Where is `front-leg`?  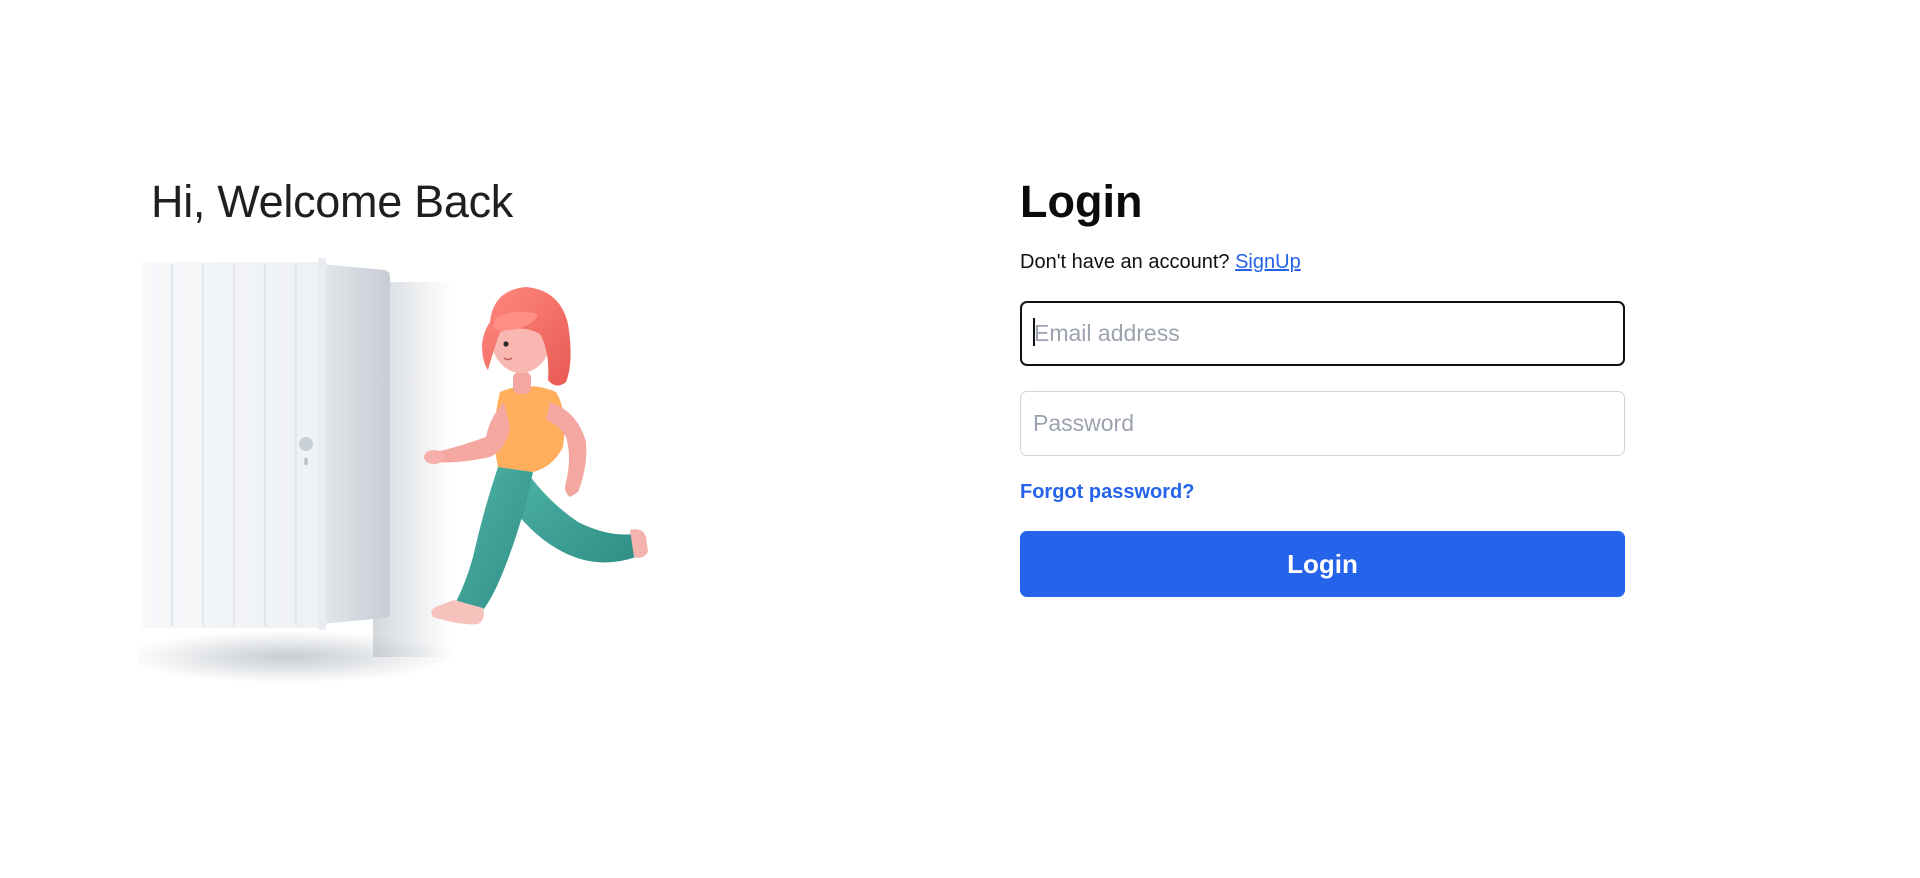
front-leg is located at coordinates (494, 538).